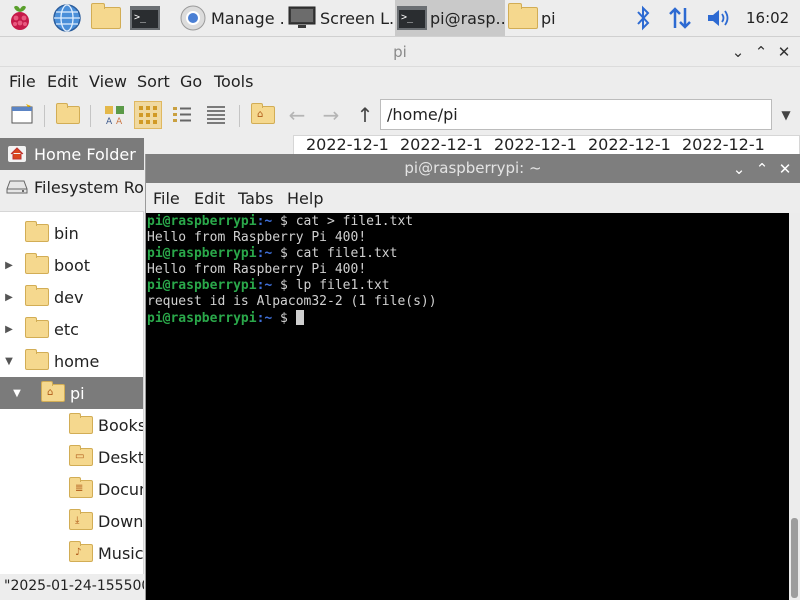  I want to click on tree-node-label: Desktop, so click(121, 457).